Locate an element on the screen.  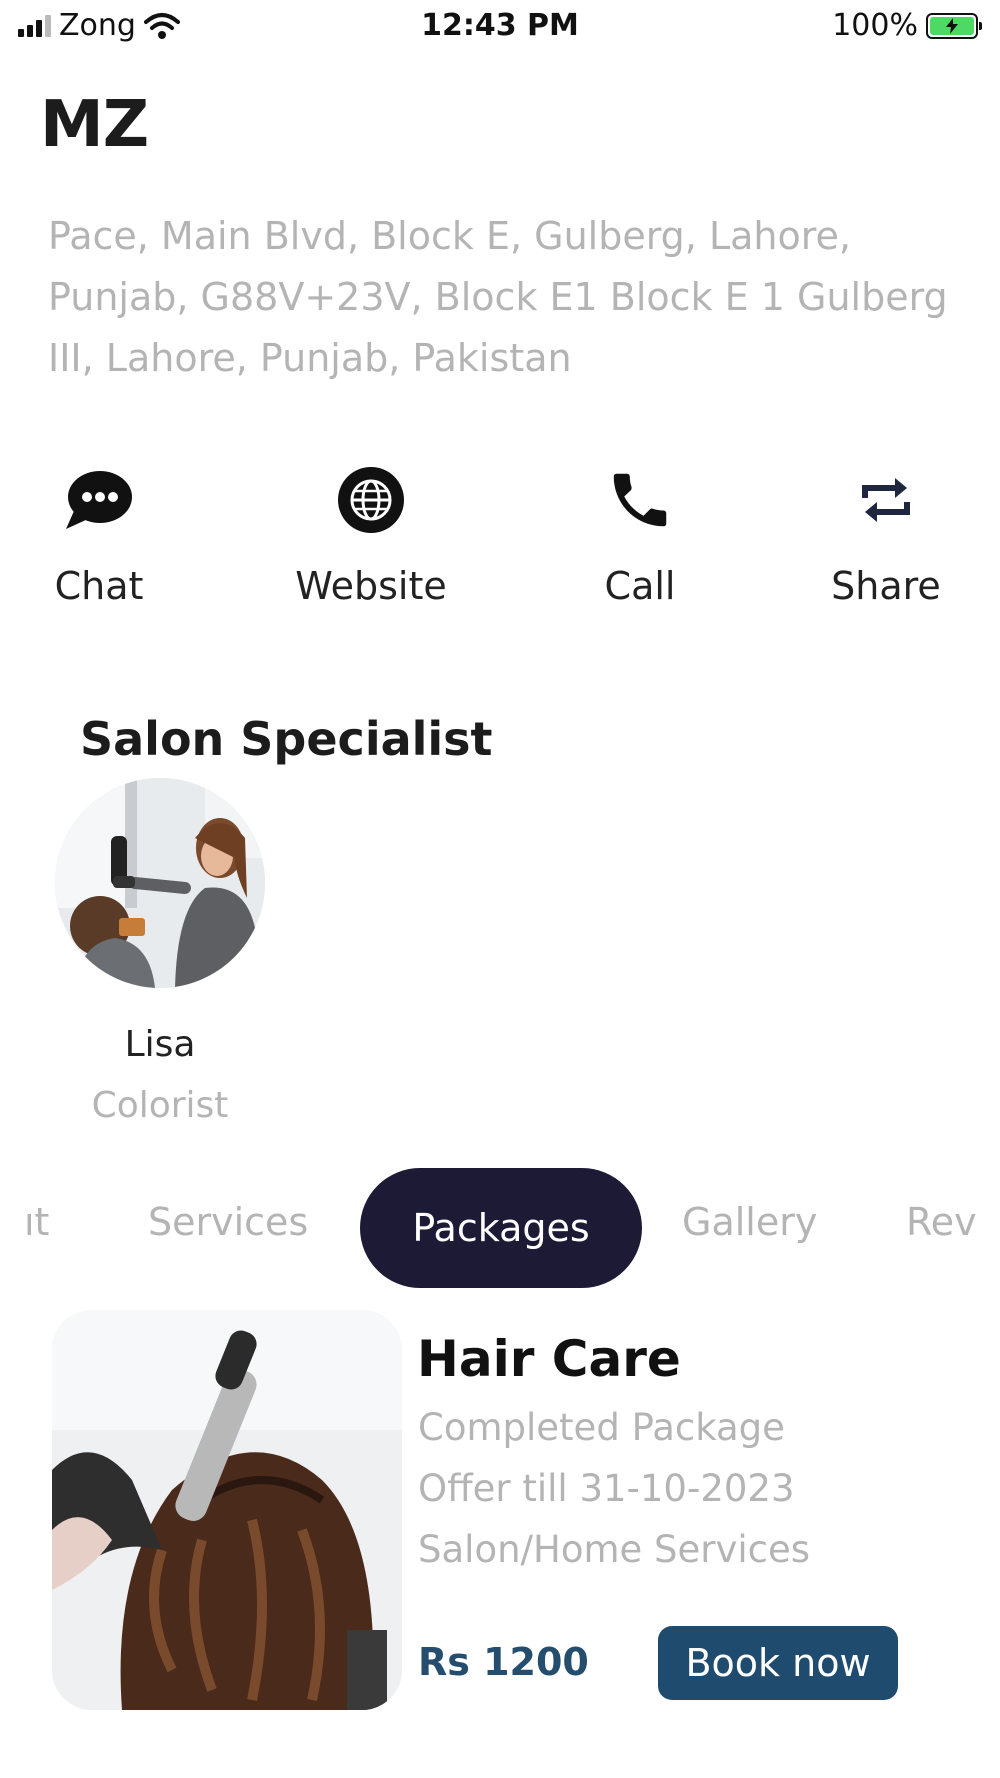
website-action: Website is located at coordinates (371, 534).